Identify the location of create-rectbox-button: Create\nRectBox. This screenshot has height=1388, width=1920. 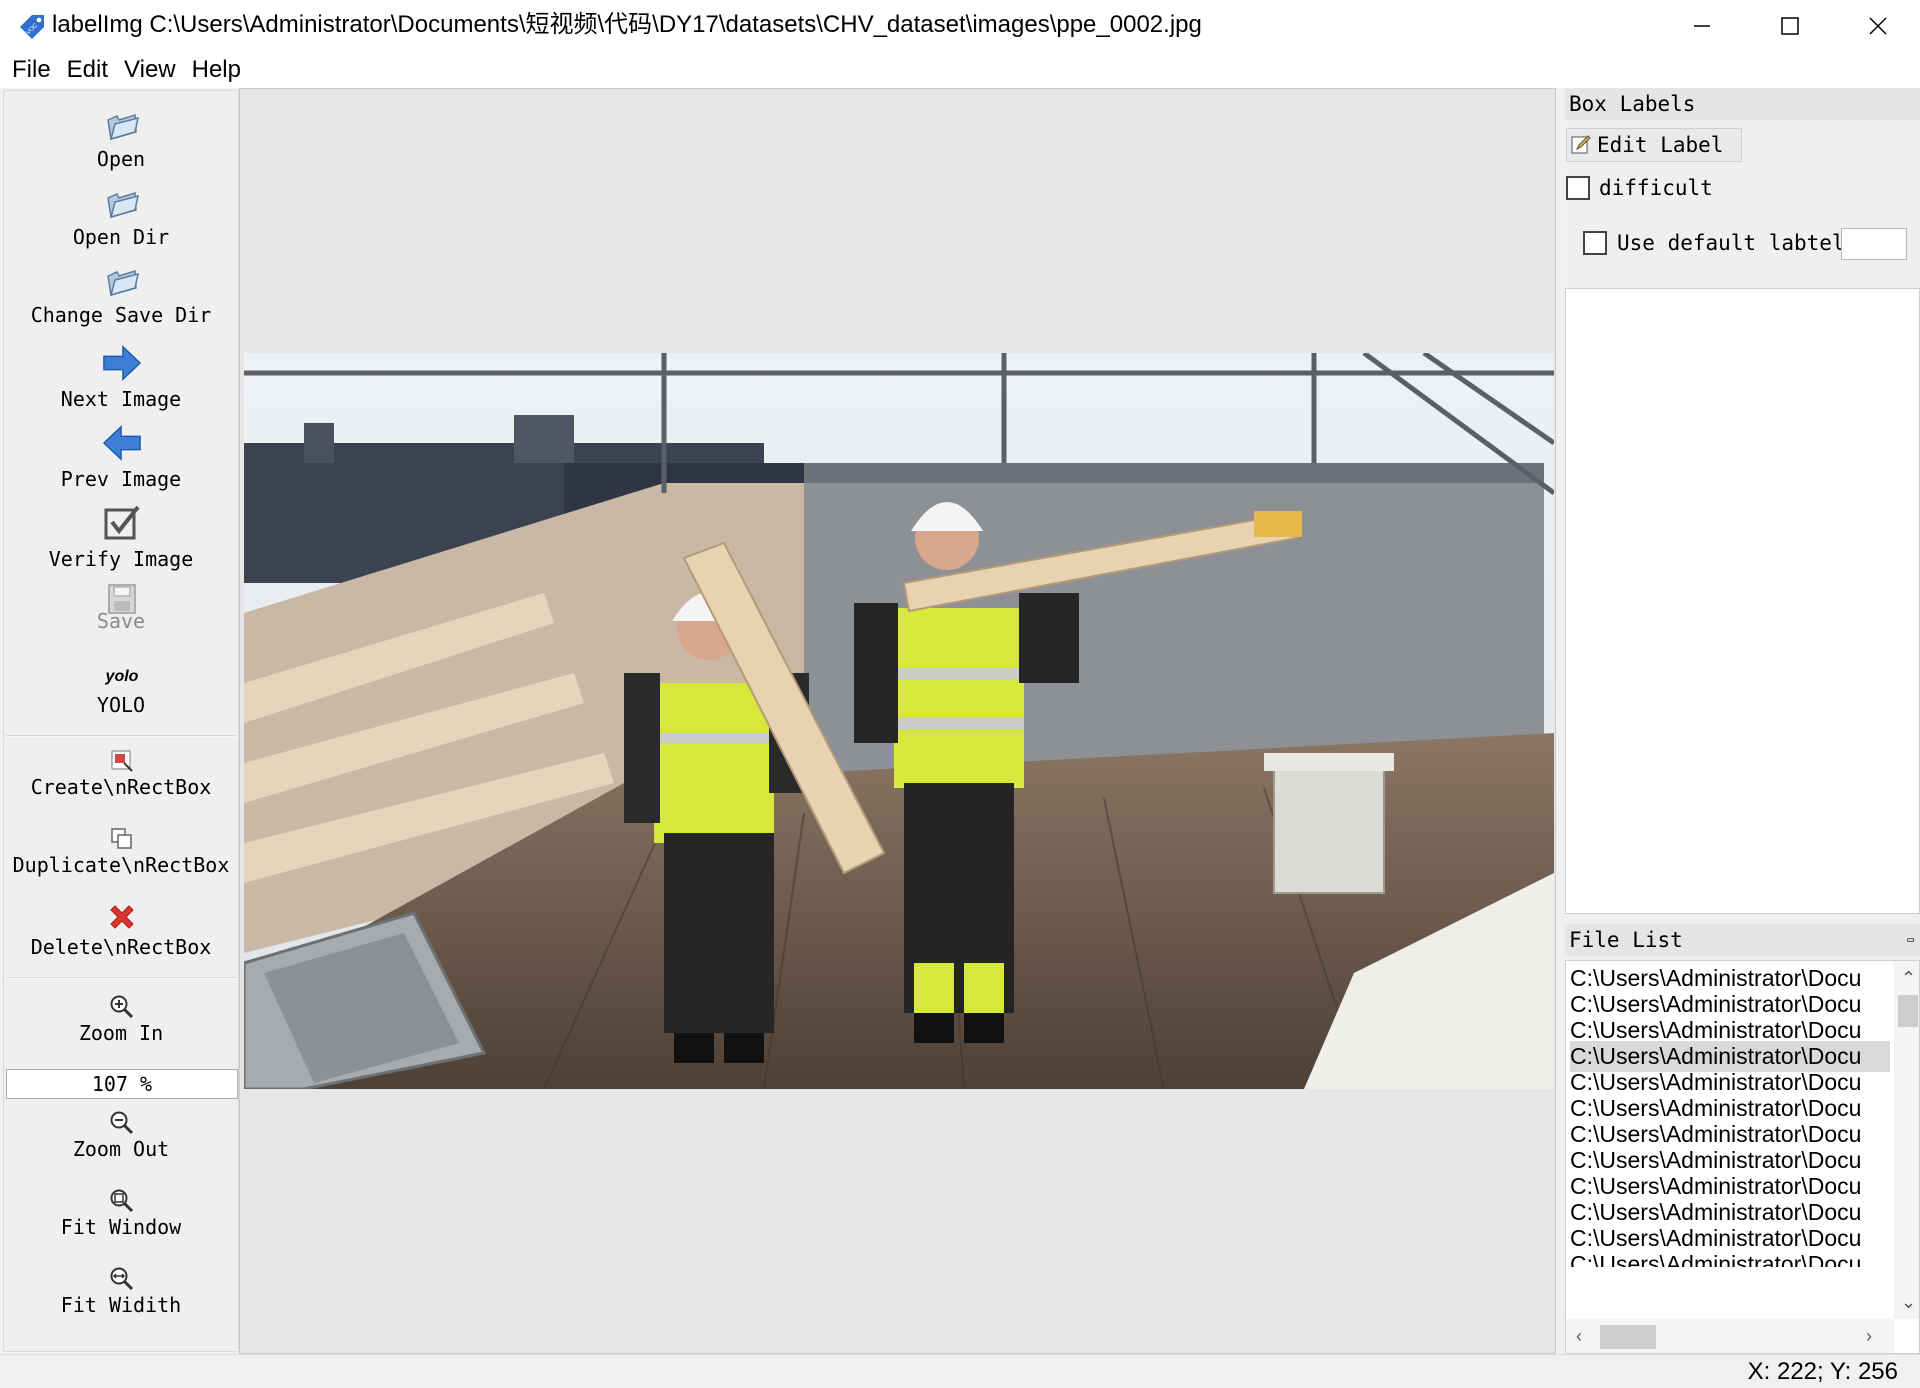
(121, 774).